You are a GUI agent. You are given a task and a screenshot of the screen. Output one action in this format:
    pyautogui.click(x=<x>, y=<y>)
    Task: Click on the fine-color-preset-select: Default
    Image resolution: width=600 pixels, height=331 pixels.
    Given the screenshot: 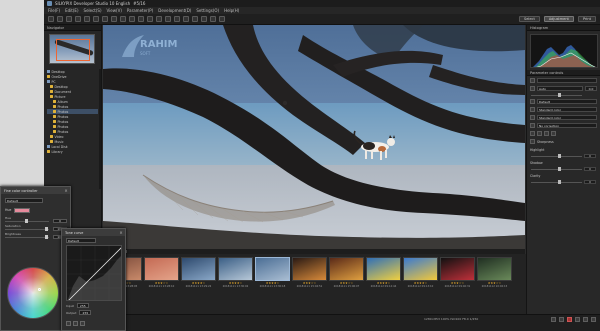 What is the action you would take?
    pyautogui.click(x=24, y=200)
    